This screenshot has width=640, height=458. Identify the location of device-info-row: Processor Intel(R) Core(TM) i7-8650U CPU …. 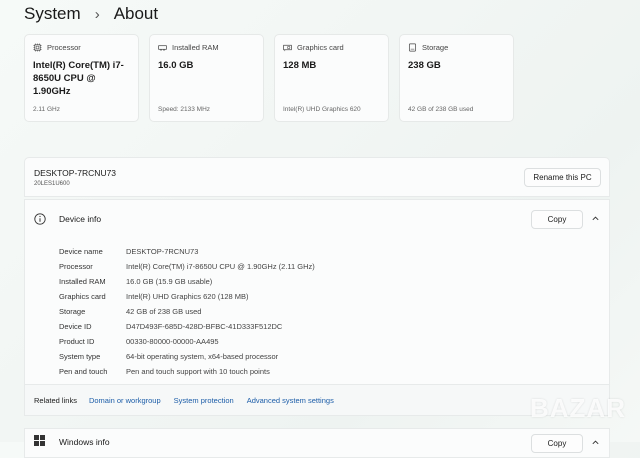
(187, 266).